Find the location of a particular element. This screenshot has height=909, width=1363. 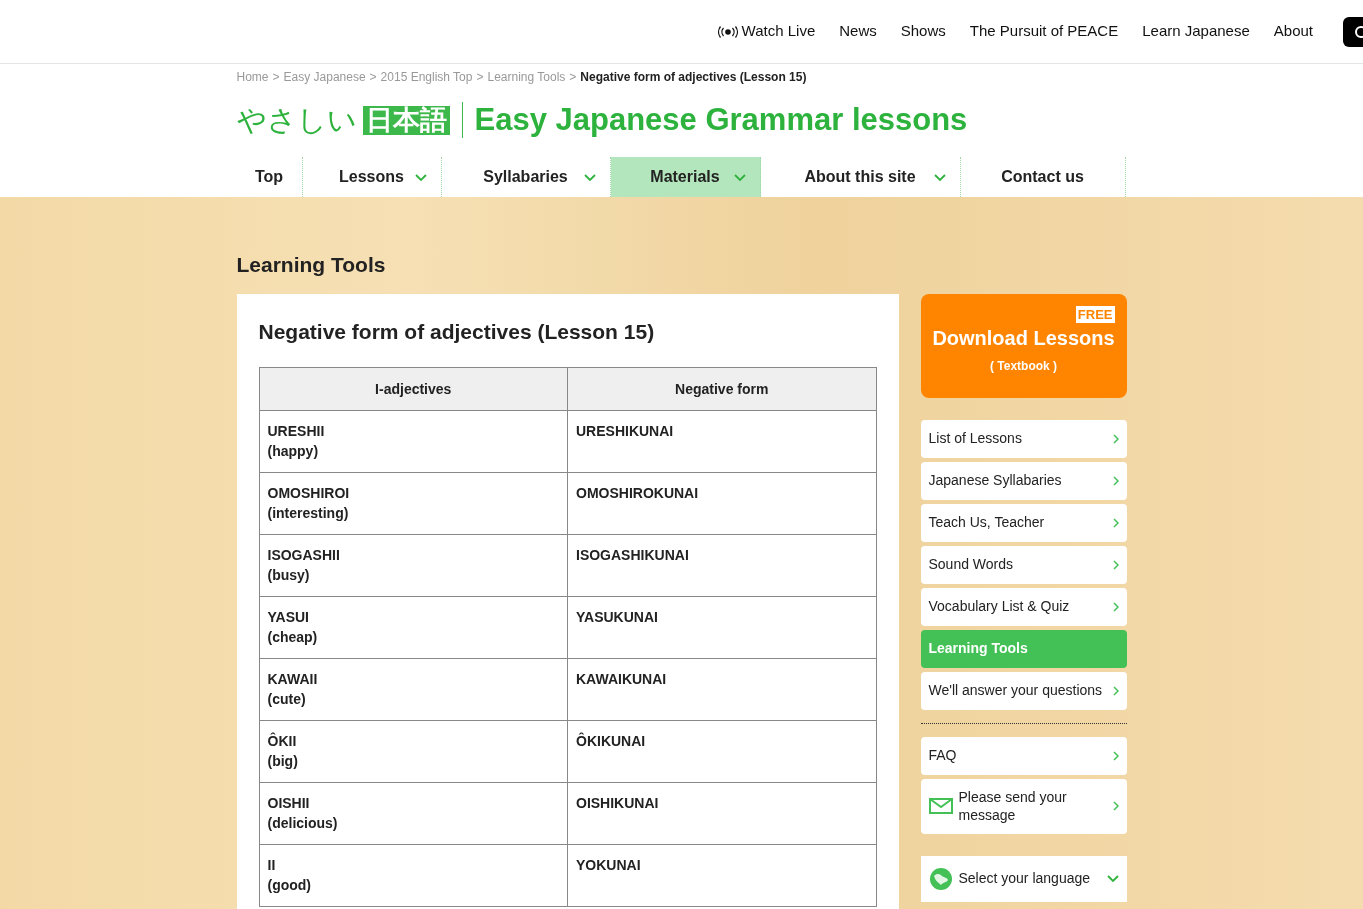

language-label: Select your language is located at coordinates (1024, 878).